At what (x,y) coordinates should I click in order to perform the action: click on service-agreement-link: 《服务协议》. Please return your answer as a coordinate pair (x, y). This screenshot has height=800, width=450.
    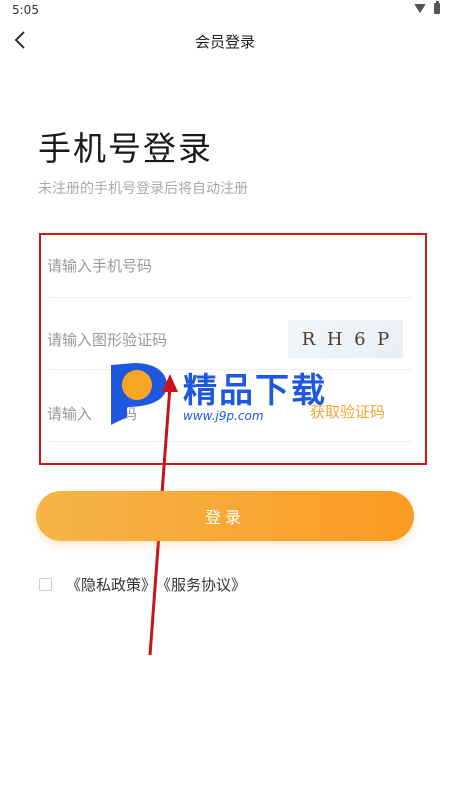
    Looking at the image, I should click on (201, 584).